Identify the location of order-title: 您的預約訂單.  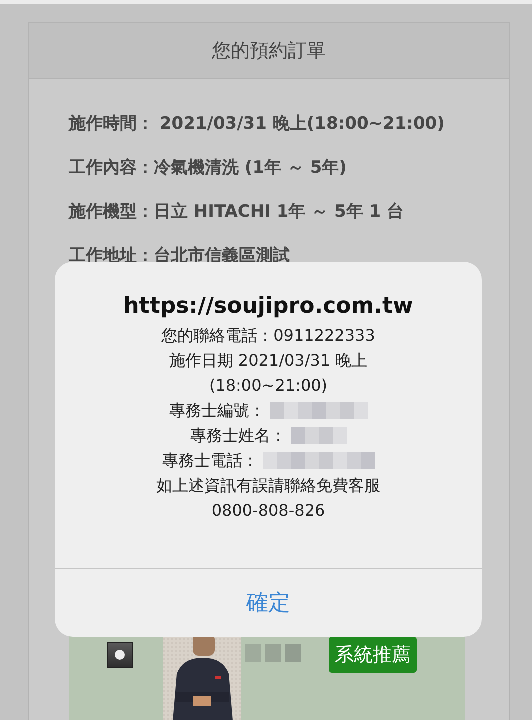
(269, 51).